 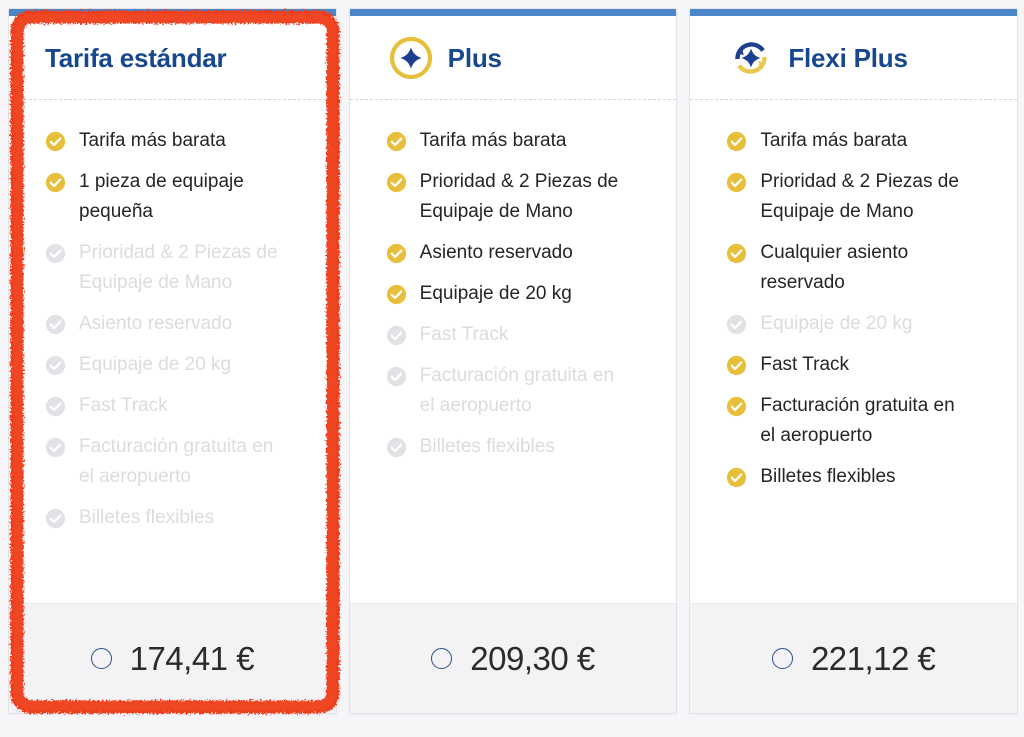 I want to click on feature-item: Cualquier asiento reservado, so click(x=859, y=268).